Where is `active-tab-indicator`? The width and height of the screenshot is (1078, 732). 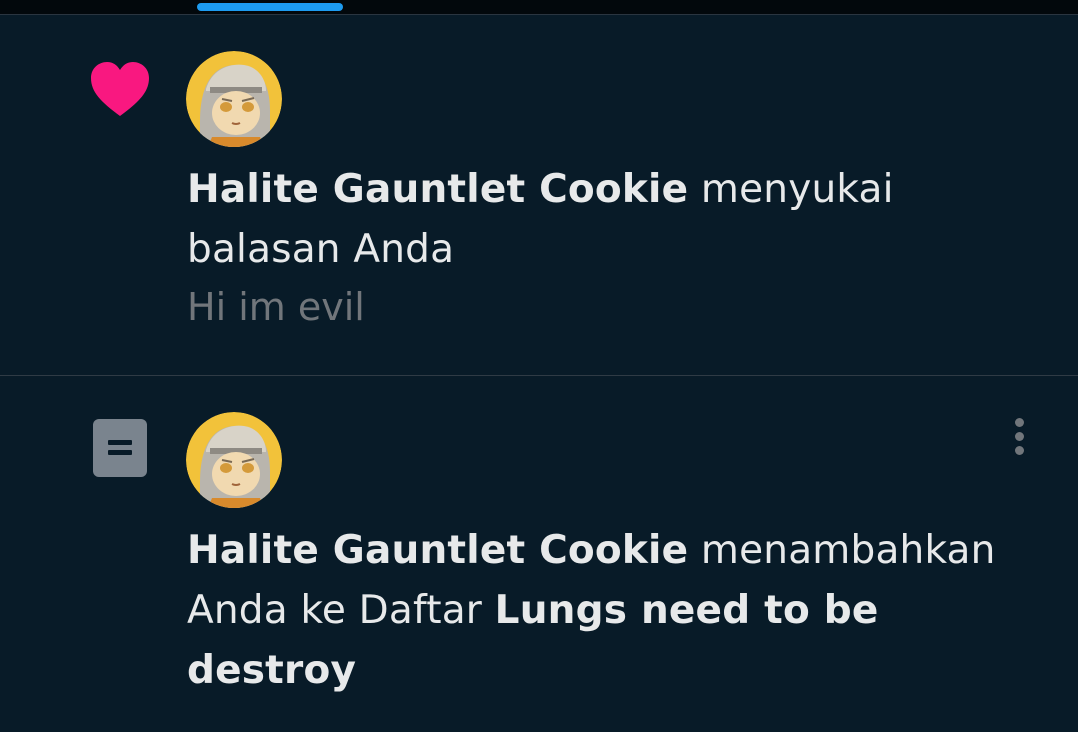 active-tab-indicator is located at coordinates (270, 7).